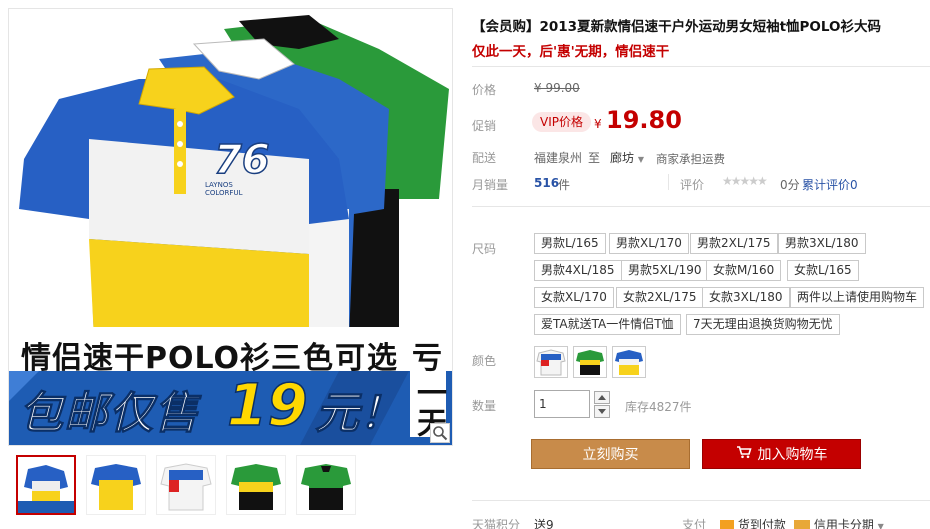  Describe the element at coordinates (359, 414) in the screenshot. I see `banner-unit: 元！` at that location.